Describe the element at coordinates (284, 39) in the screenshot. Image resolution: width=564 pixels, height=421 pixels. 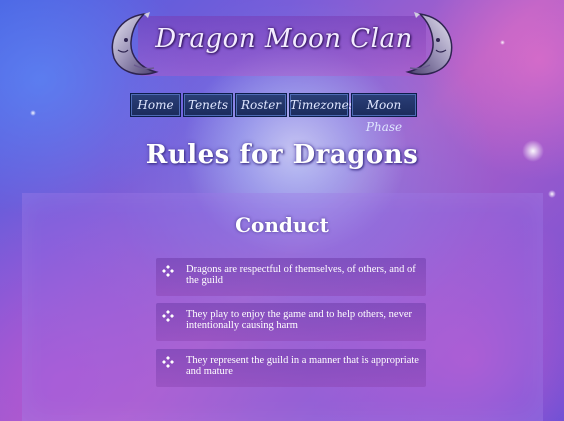
I see `site-title: Dragon Moon Clan` at that location.